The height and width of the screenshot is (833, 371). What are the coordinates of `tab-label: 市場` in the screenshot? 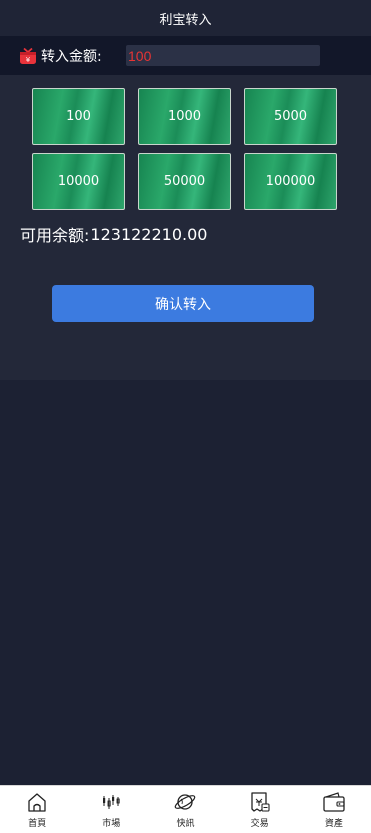 It's located at (111, 824).